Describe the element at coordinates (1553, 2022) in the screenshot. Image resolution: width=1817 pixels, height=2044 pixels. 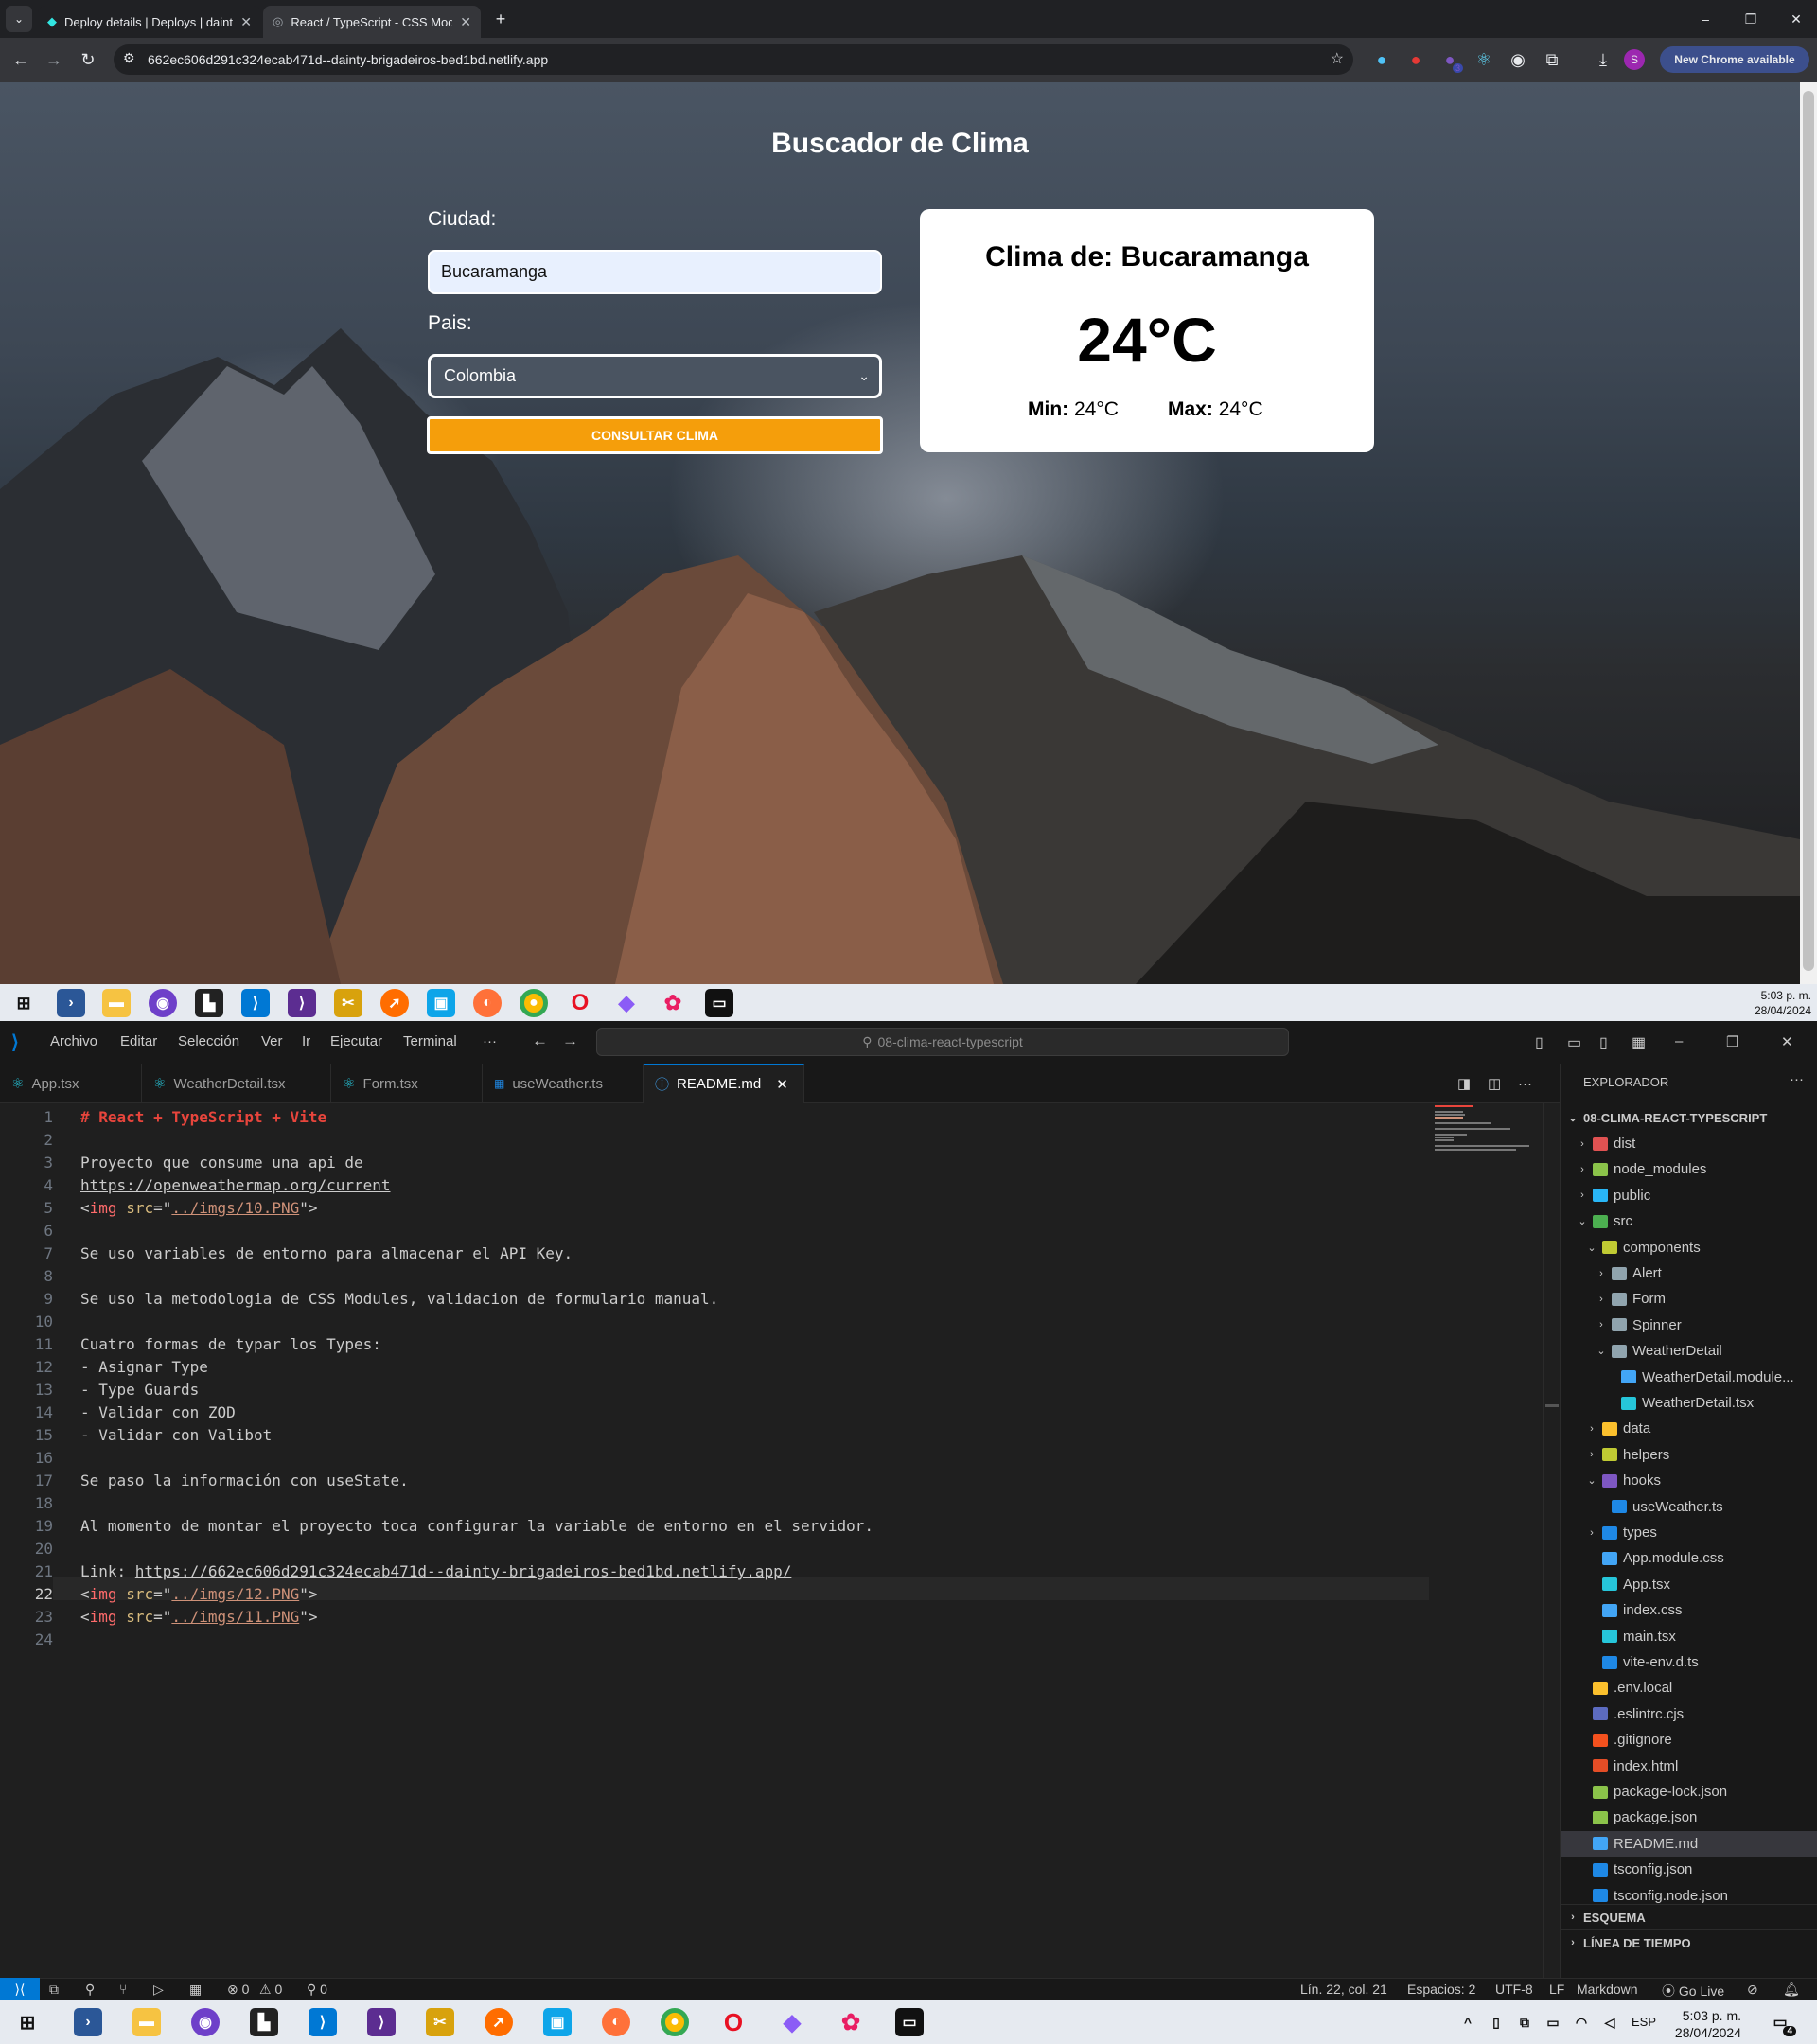
I see `battery-icon: ▭` at that location.